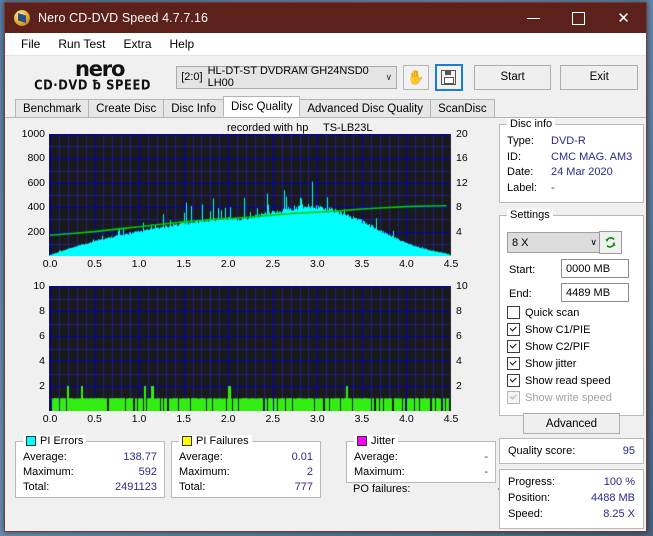  I want to click on tab-scandisc: ScanDisc, so click(462, 108).